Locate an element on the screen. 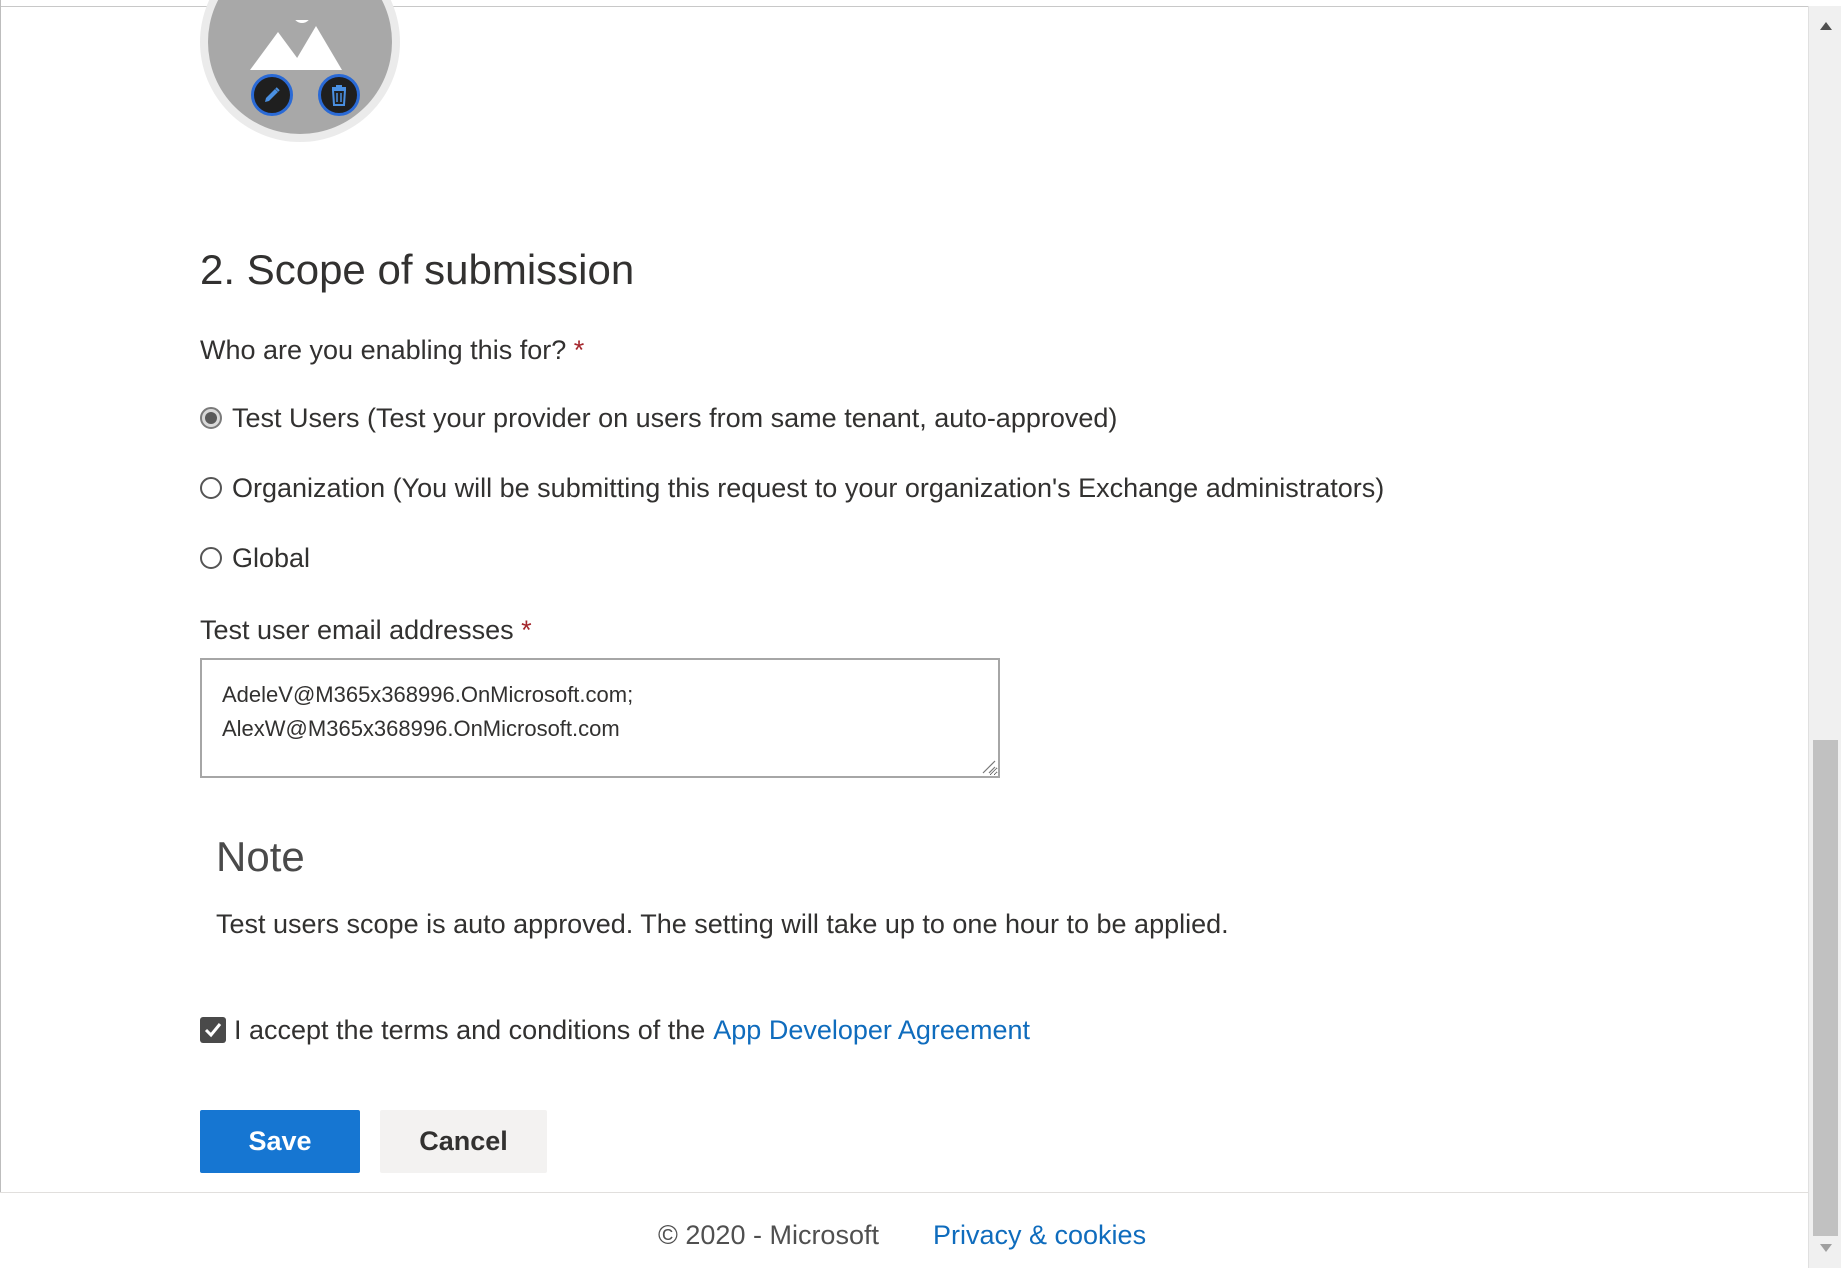 This screenshot has width=1841, height=1268. vertical-scrollbar is located at coordinates (1824, 637).